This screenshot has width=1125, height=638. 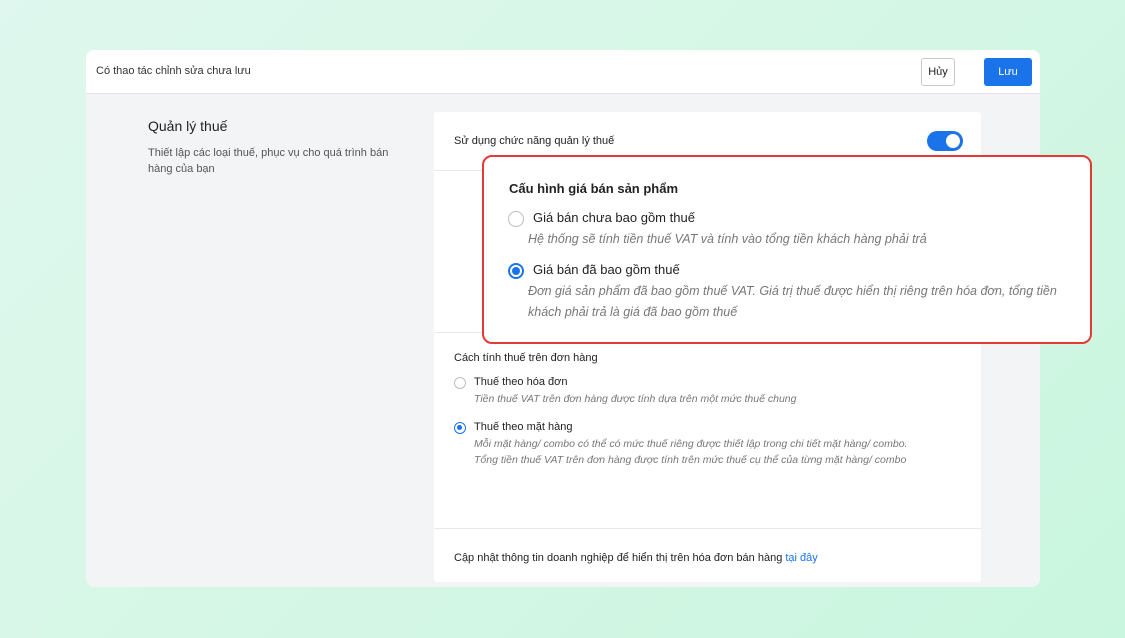 I want to click on tax-method-title: Cách tính thuế trên đơn hàng, so click(x=526, y=358).